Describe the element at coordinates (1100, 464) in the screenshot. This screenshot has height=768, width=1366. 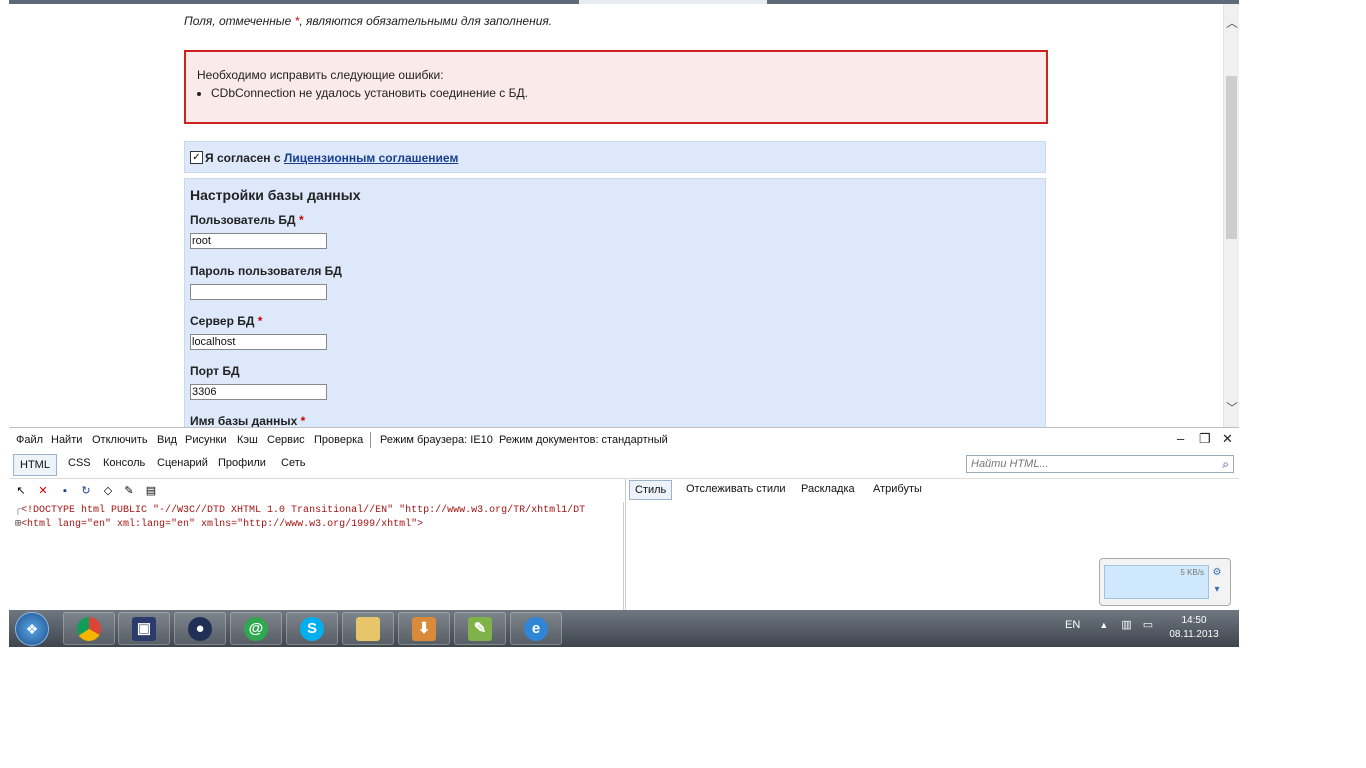
I see `html-search-input: Найти HTML... ⌕` at that location.